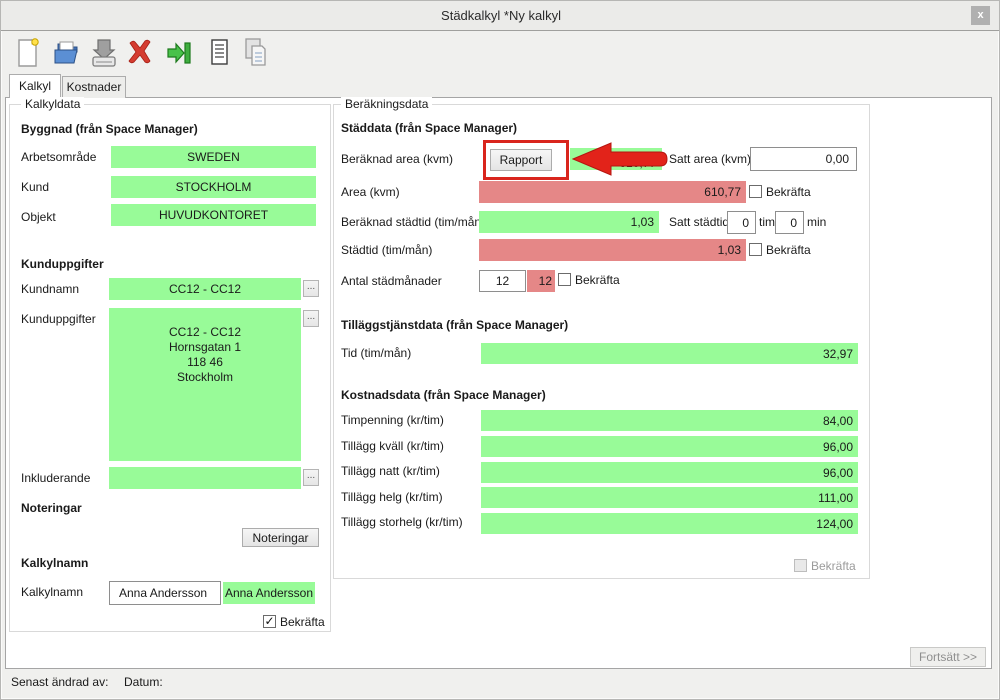 The width and height of the screenshot is (1000, 700). I want to click on objekt-value: HUVUDKONTORET, so click(213, 215).